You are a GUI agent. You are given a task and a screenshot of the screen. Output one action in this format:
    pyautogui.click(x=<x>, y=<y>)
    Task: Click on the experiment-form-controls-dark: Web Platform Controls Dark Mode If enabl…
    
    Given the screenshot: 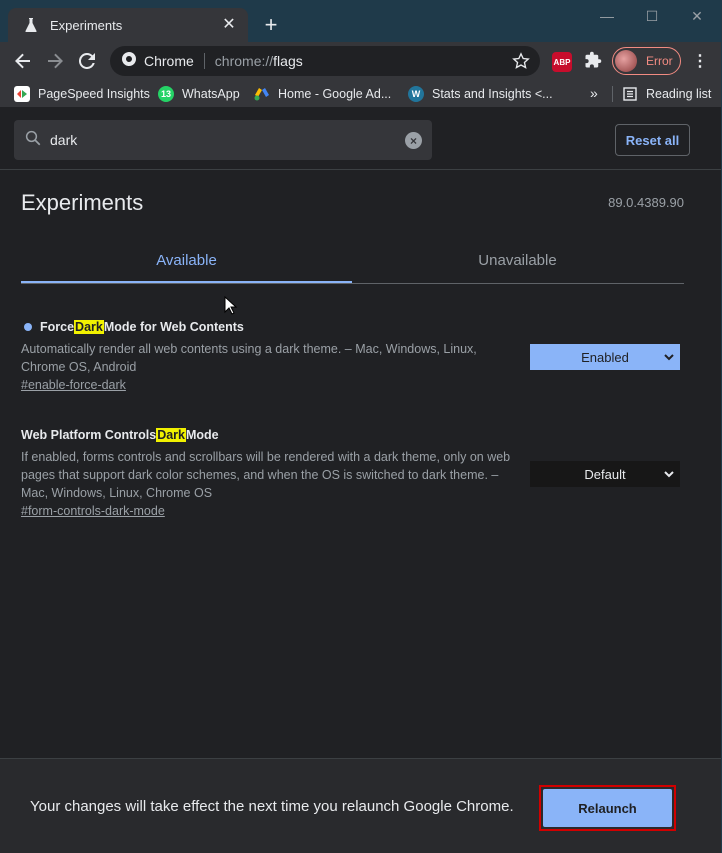 What is the action you would take?
    pyautogui.click(x=352, y=474)
    